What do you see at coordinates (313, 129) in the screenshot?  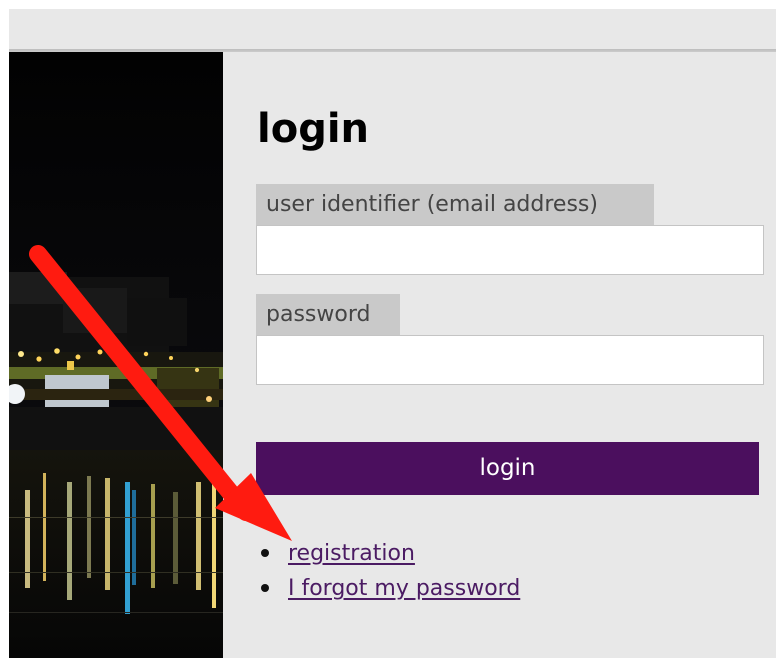 I see `page-title: login` at bounding box center [313, 129].